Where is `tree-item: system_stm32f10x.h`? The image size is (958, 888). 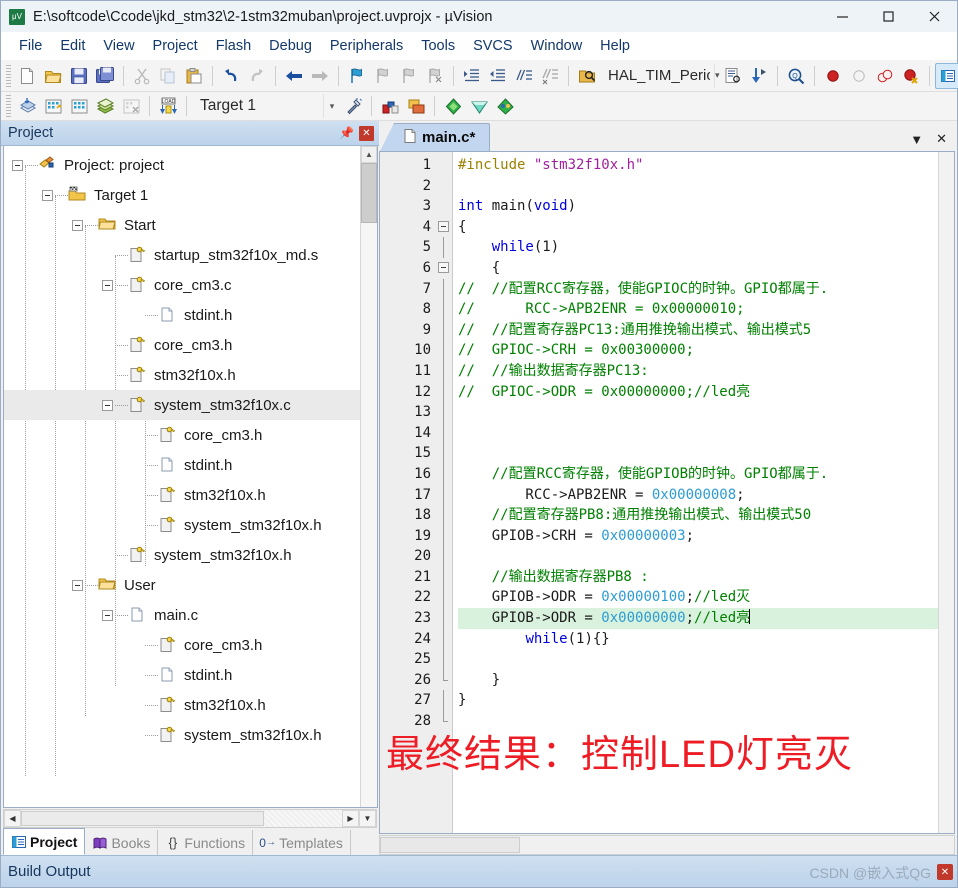 tree-item: system_stm32f10x.h is located at coordinates (182, 525).